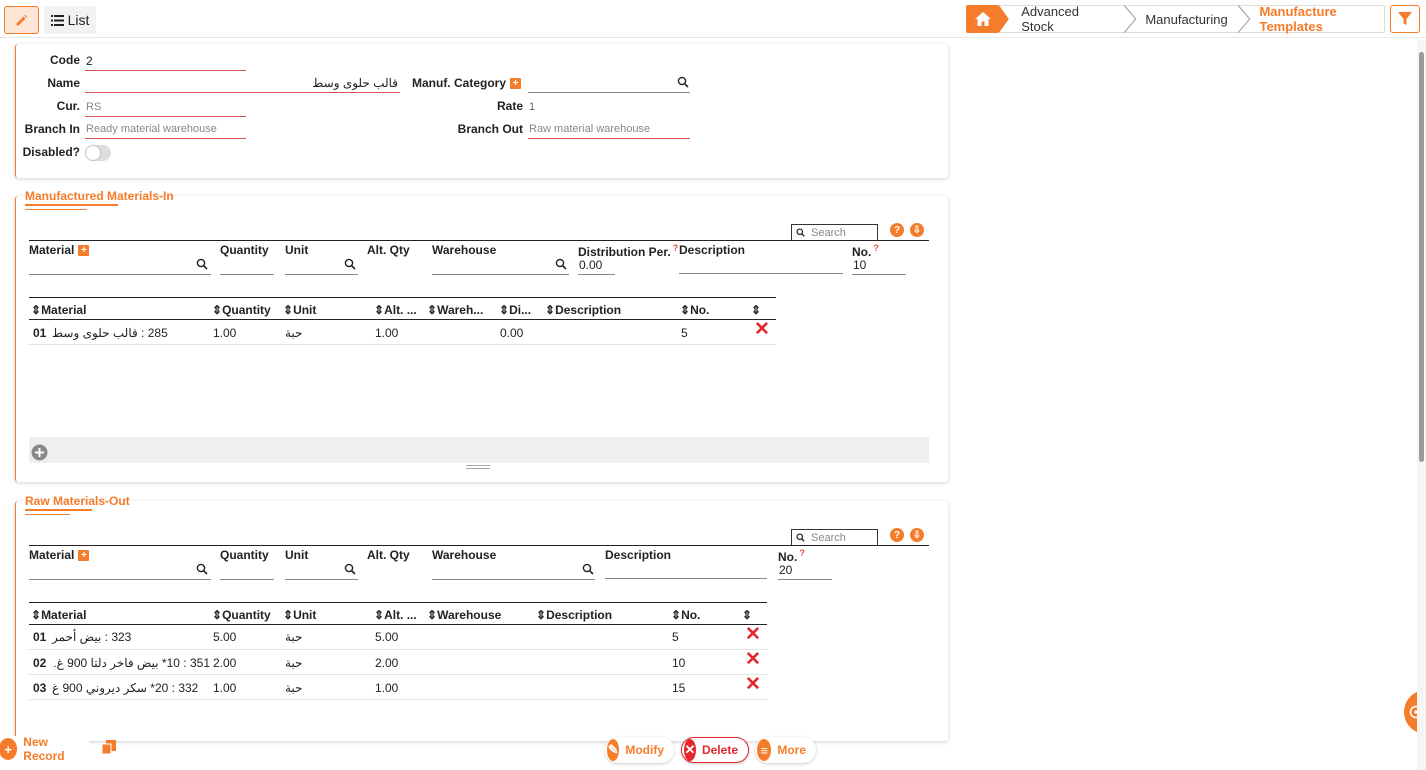  I want to click on branch-in-field: Ready material warehouse, so click(165, 129).